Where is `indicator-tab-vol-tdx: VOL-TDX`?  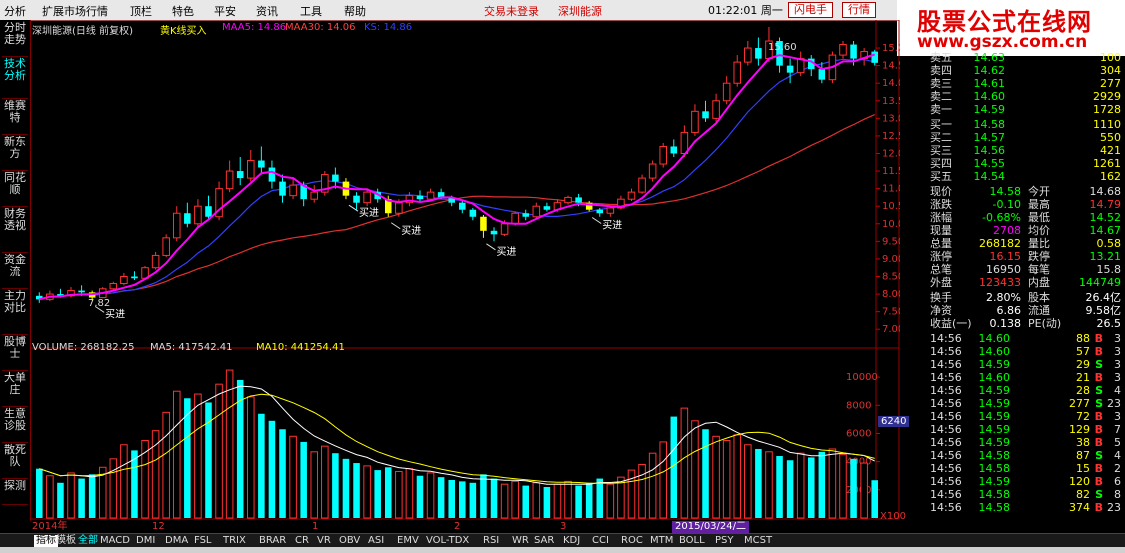
indicator-tab-vol-tdx: VOL-TDX is located at coordinates (447, 541).